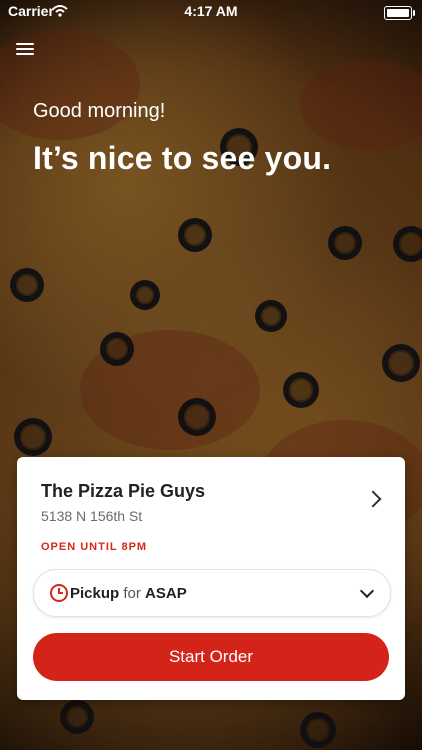  Describe the element at coordinates (95, 593) in the screenshot. I see `order-mode: Pickup` at that location.